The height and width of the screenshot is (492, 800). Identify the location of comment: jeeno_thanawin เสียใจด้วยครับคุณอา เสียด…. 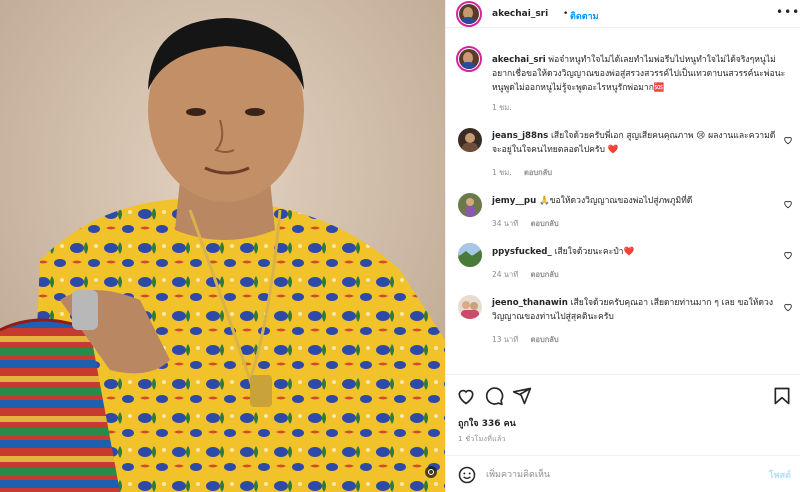
(634, 310).